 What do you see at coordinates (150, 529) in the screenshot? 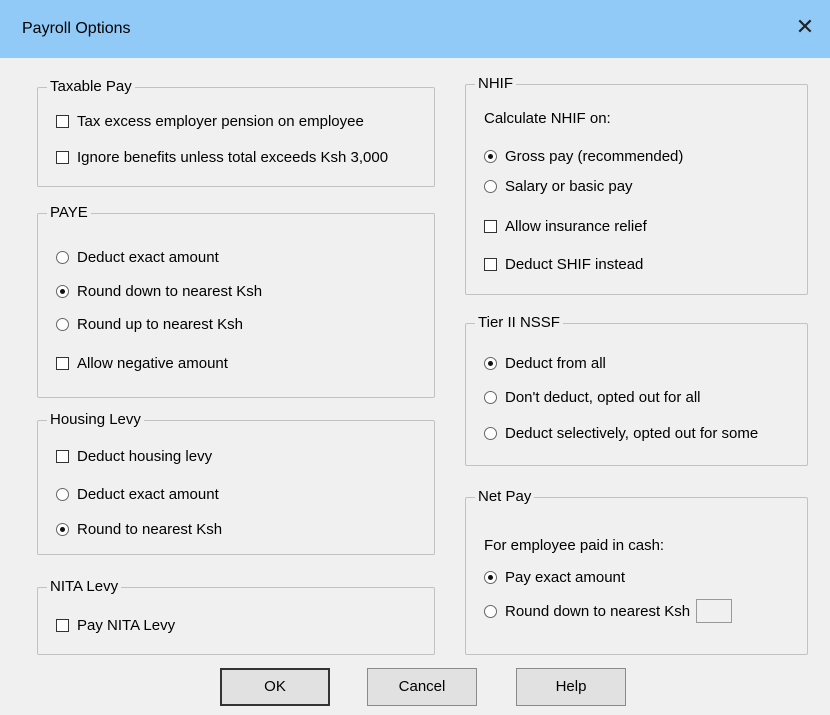
I see `radio-label: Round to nearest Ksh` at bounding box center [150, 529].